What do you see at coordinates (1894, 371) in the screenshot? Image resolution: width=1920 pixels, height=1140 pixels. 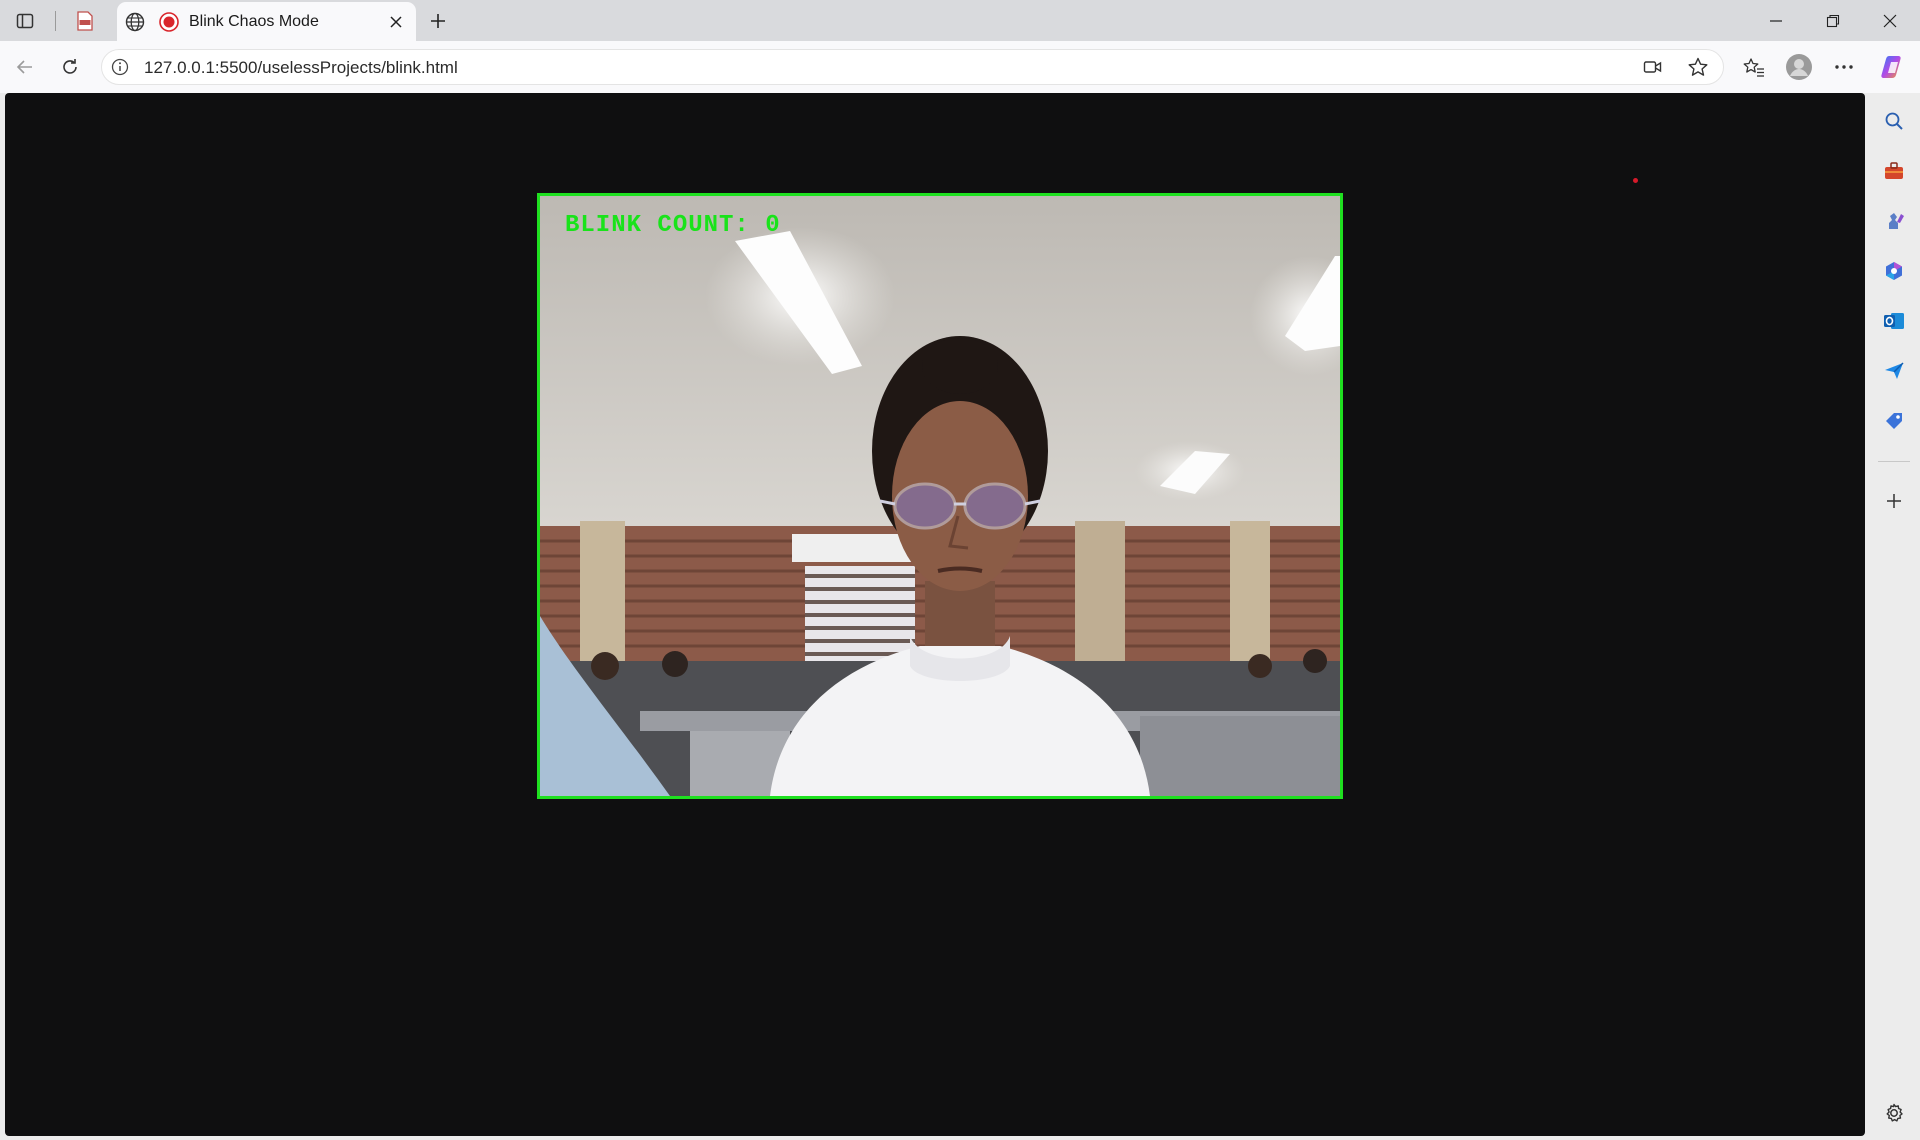 I see `send-icon` at bounding box center [1894, 371].